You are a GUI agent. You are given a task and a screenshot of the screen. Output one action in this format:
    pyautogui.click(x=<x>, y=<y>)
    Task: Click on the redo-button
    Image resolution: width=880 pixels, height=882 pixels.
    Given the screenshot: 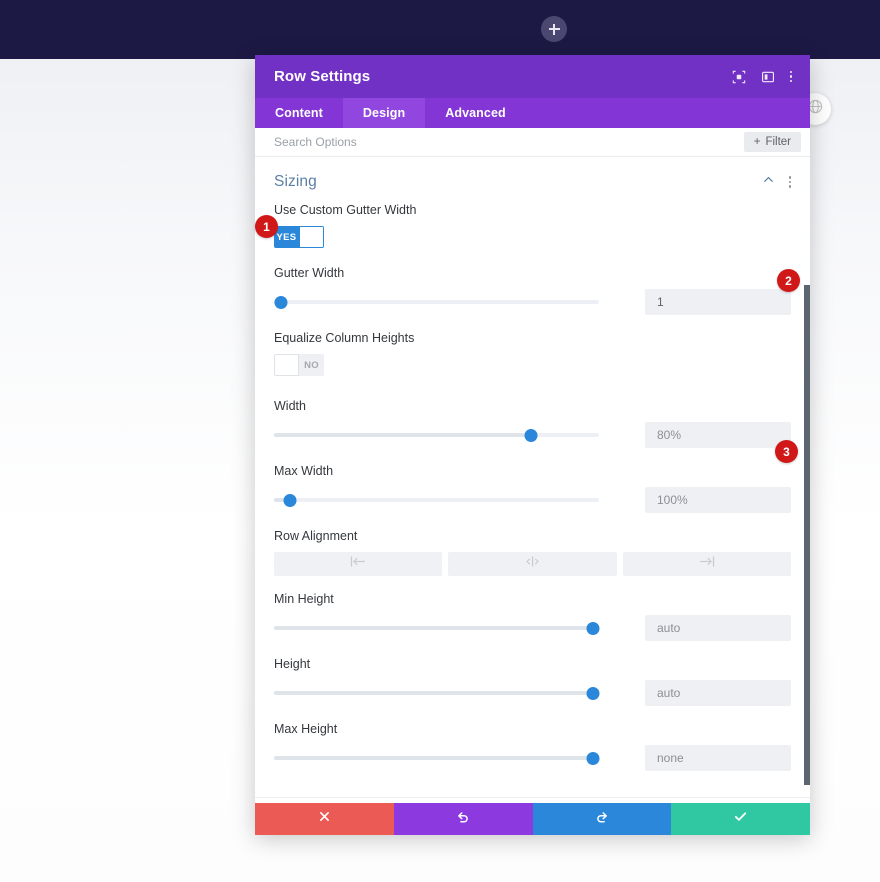 What is the action you would take?
    pyautogui.click(x=602, y=819)
    